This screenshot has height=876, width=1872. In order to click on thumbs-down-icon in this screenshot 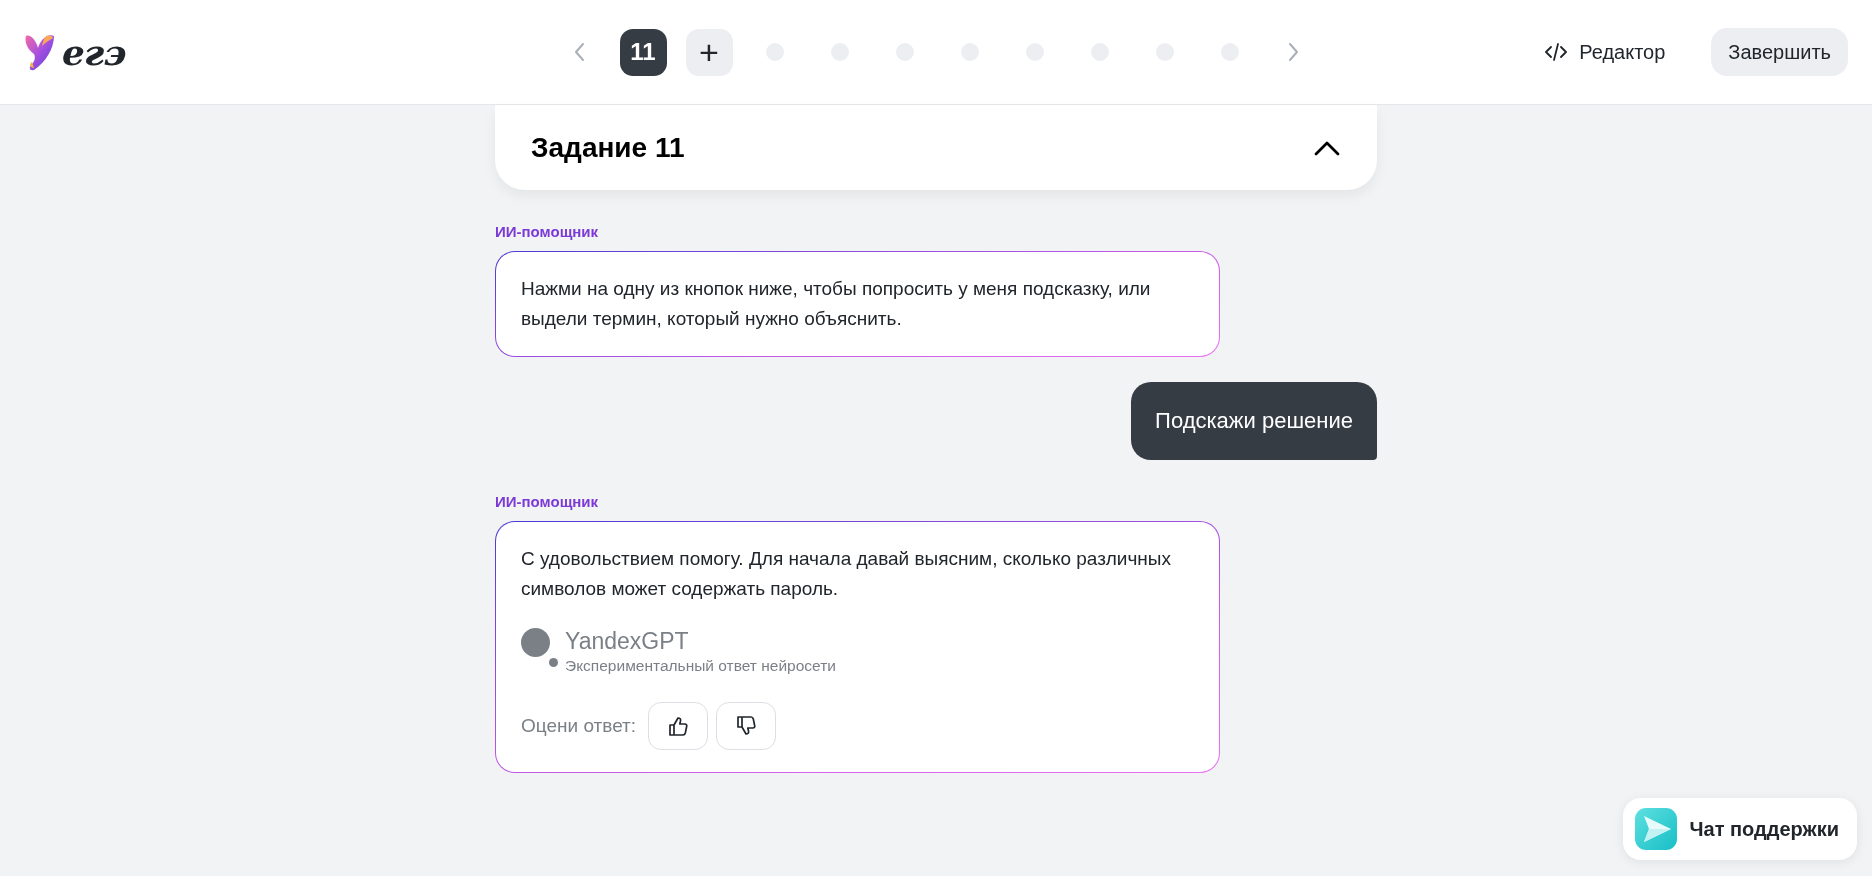, I will do `click(746, 726)`.